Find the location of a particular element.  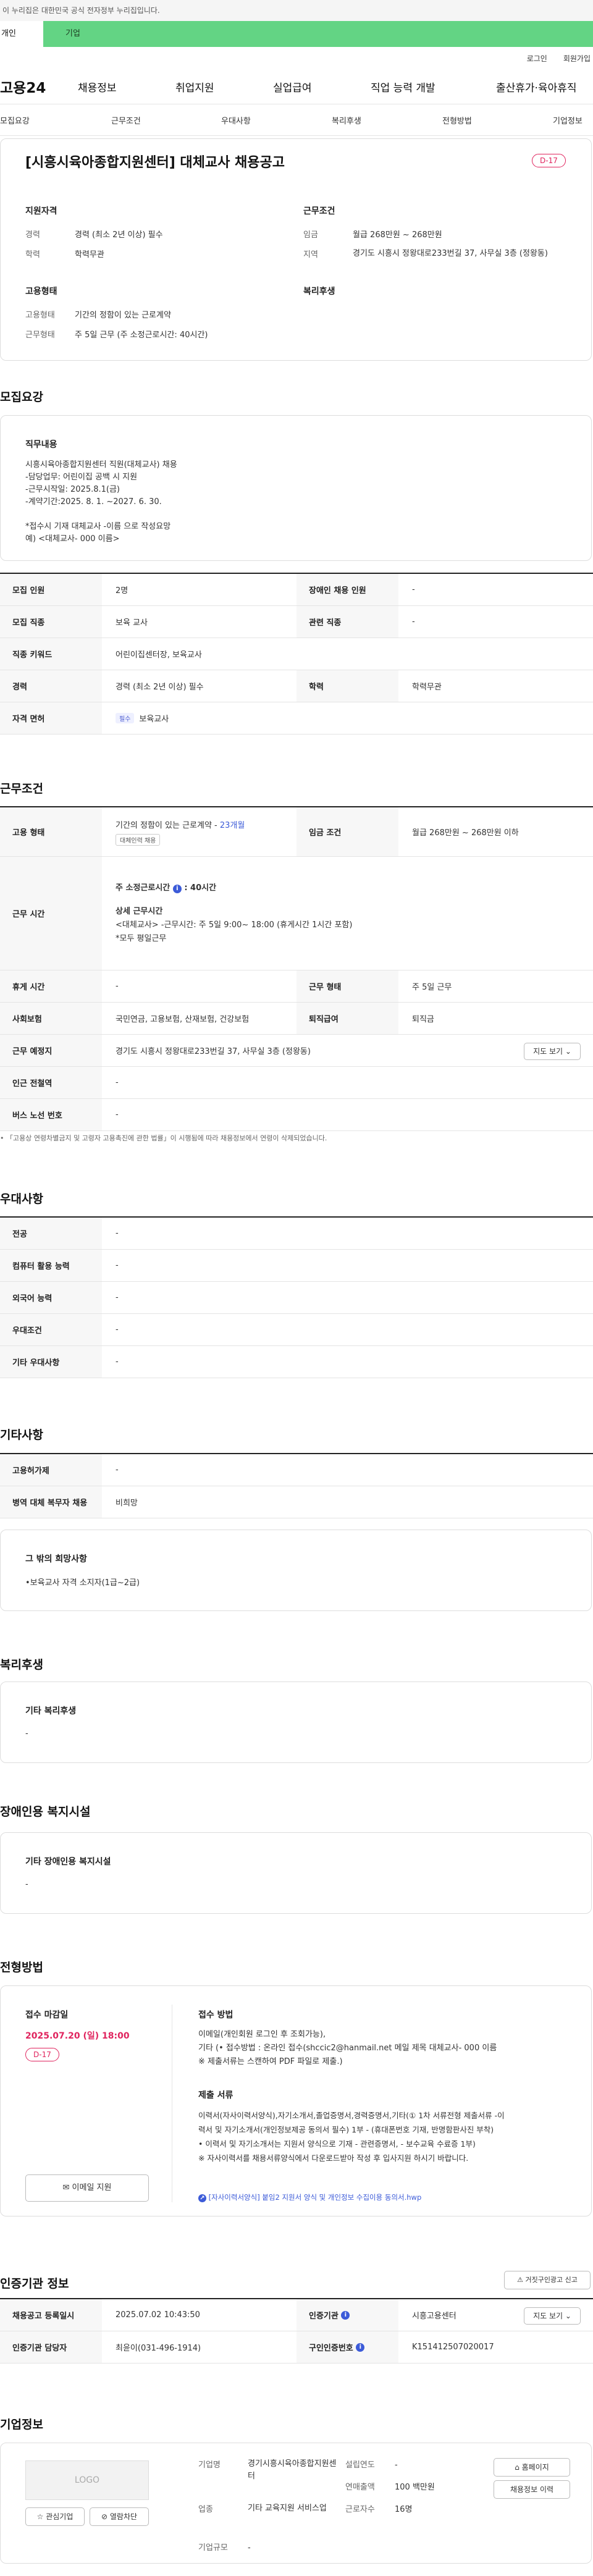

disability-heading: 장애인용 복지시설 is located at coordinates (45, 1812).